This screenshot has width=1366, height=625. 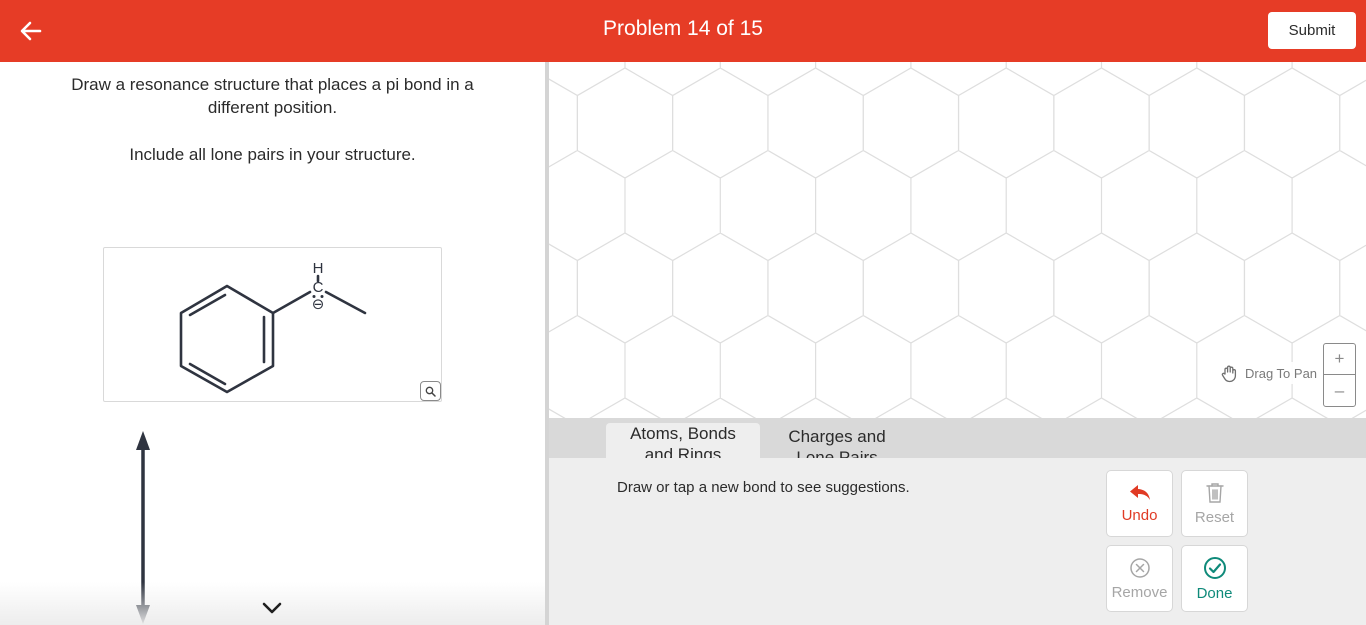 What do you see at coordinates (1139, 515) in the screenshot?
I see `undo-label: Undo` at bounding box center [1139, 515].